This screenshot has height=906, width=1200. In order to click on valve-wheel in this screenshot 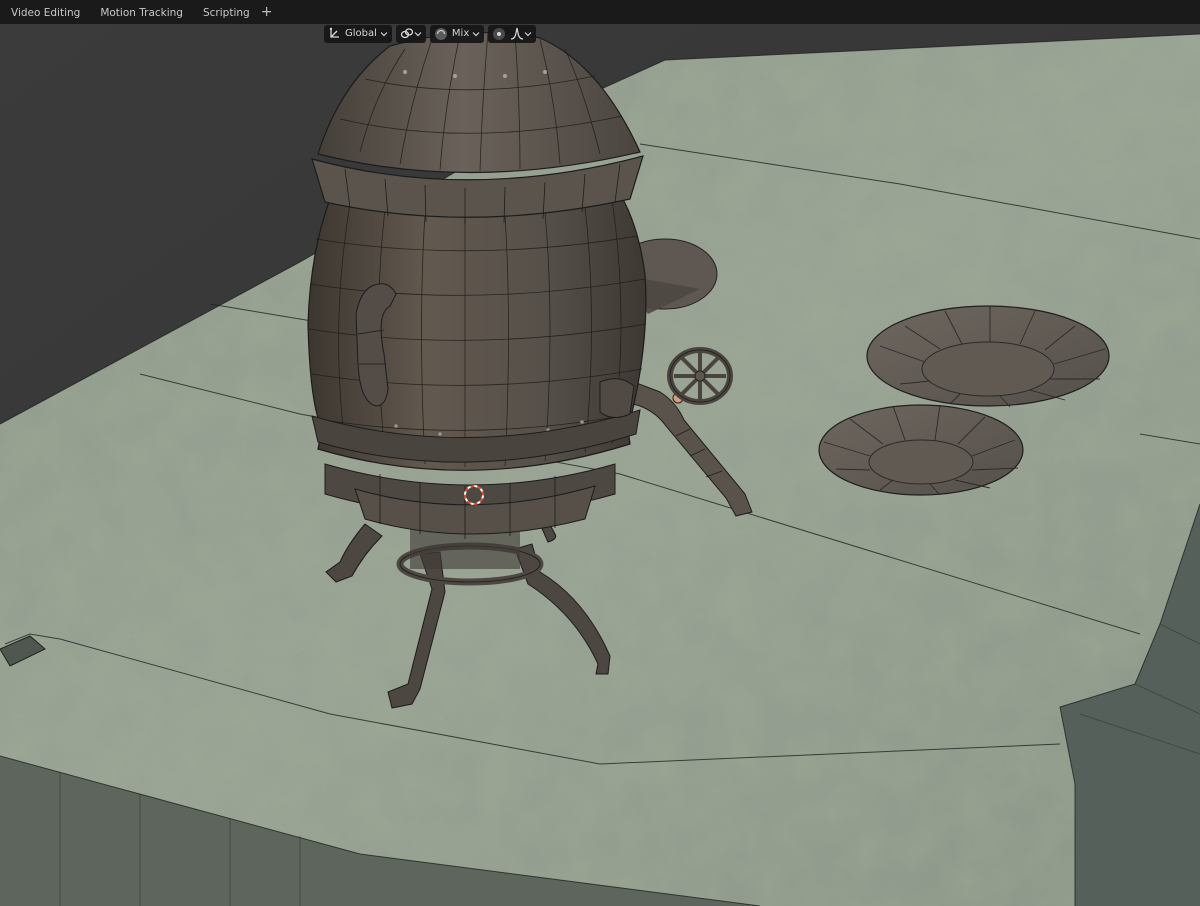, I will do `click(700, 376)`.